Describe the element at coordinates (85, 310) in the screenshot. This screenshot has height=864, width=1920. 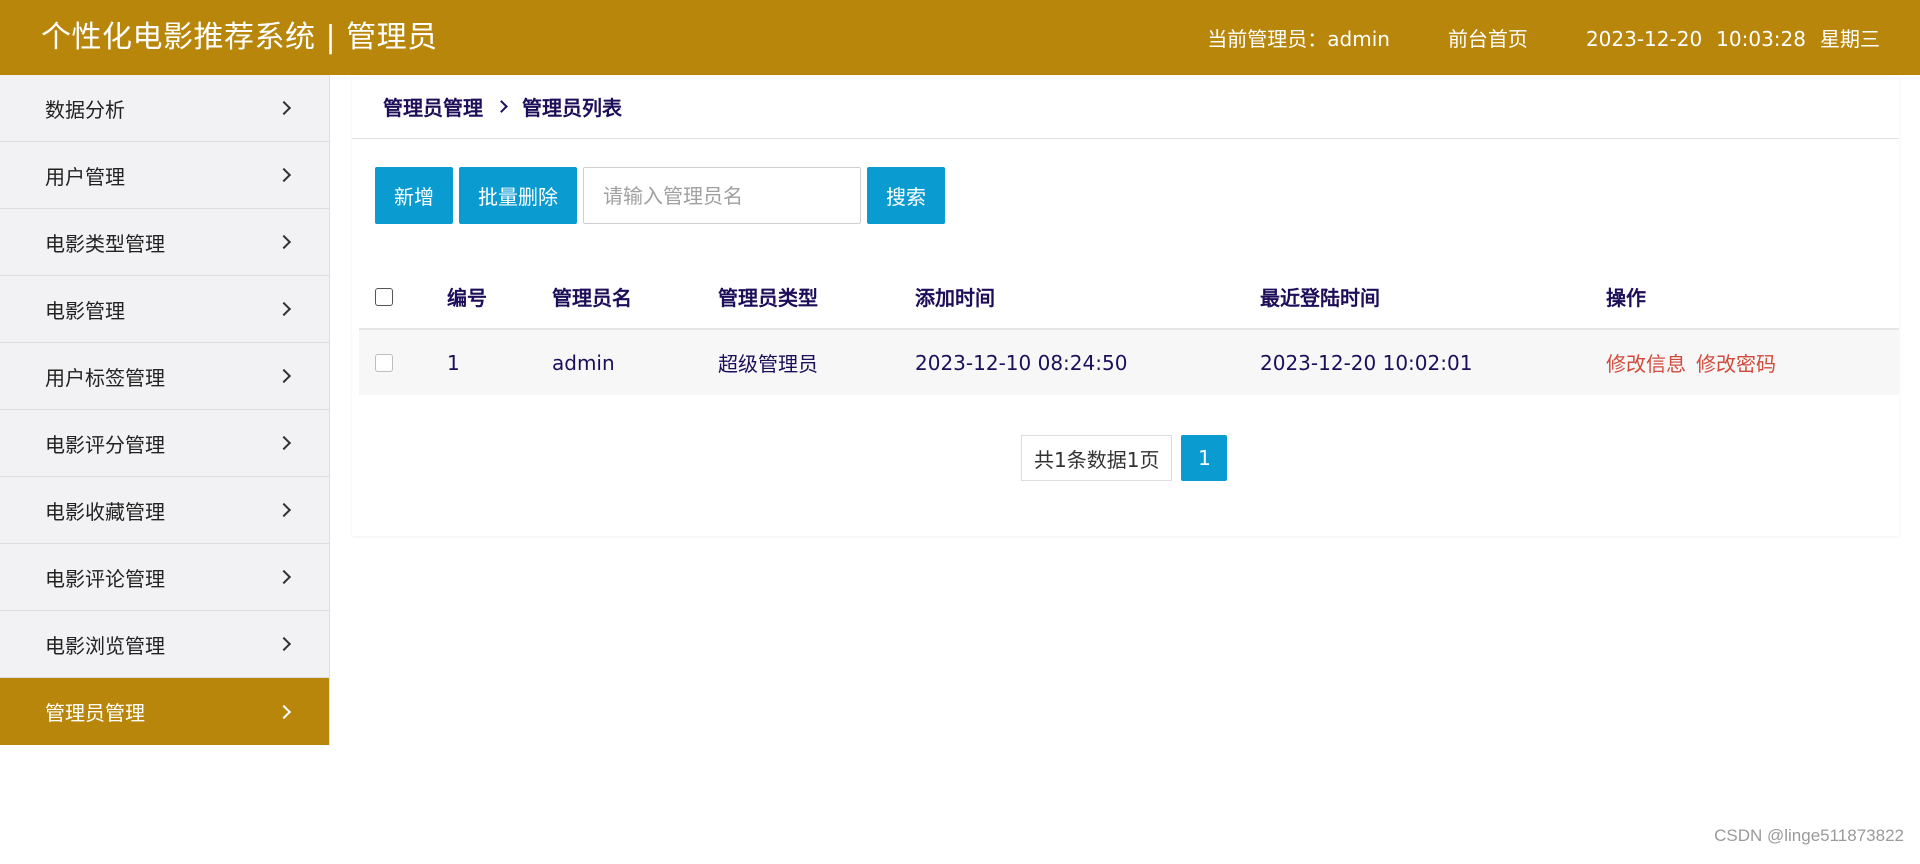
I see `sidebar-item-label: 电影管理` at that location.